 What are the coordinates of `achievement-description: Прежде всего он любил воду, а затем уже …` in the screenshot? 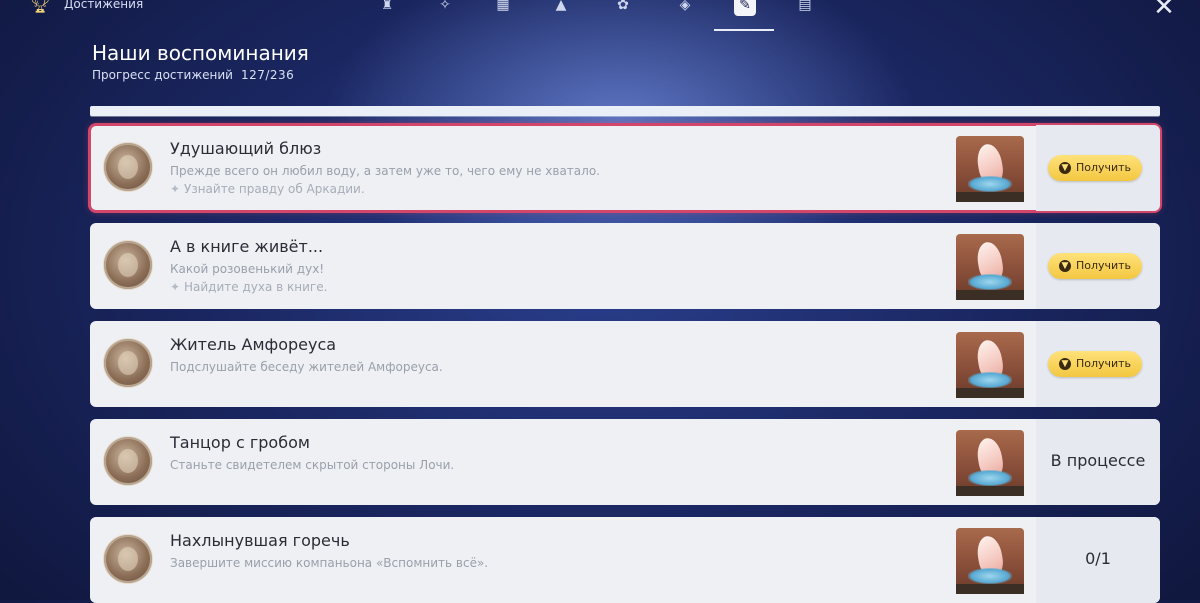 It's located at (385, 171).